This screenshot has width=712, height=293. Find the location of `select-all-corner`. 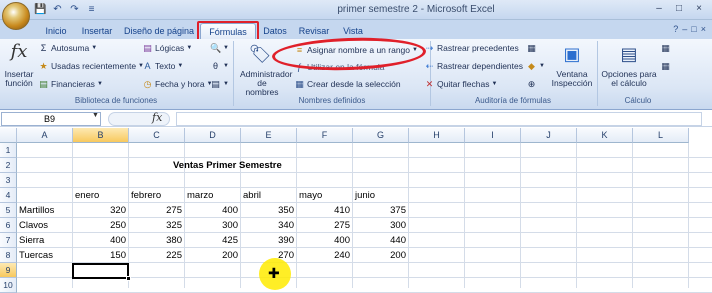

select-all-corner is located at coordinates (8, 135).